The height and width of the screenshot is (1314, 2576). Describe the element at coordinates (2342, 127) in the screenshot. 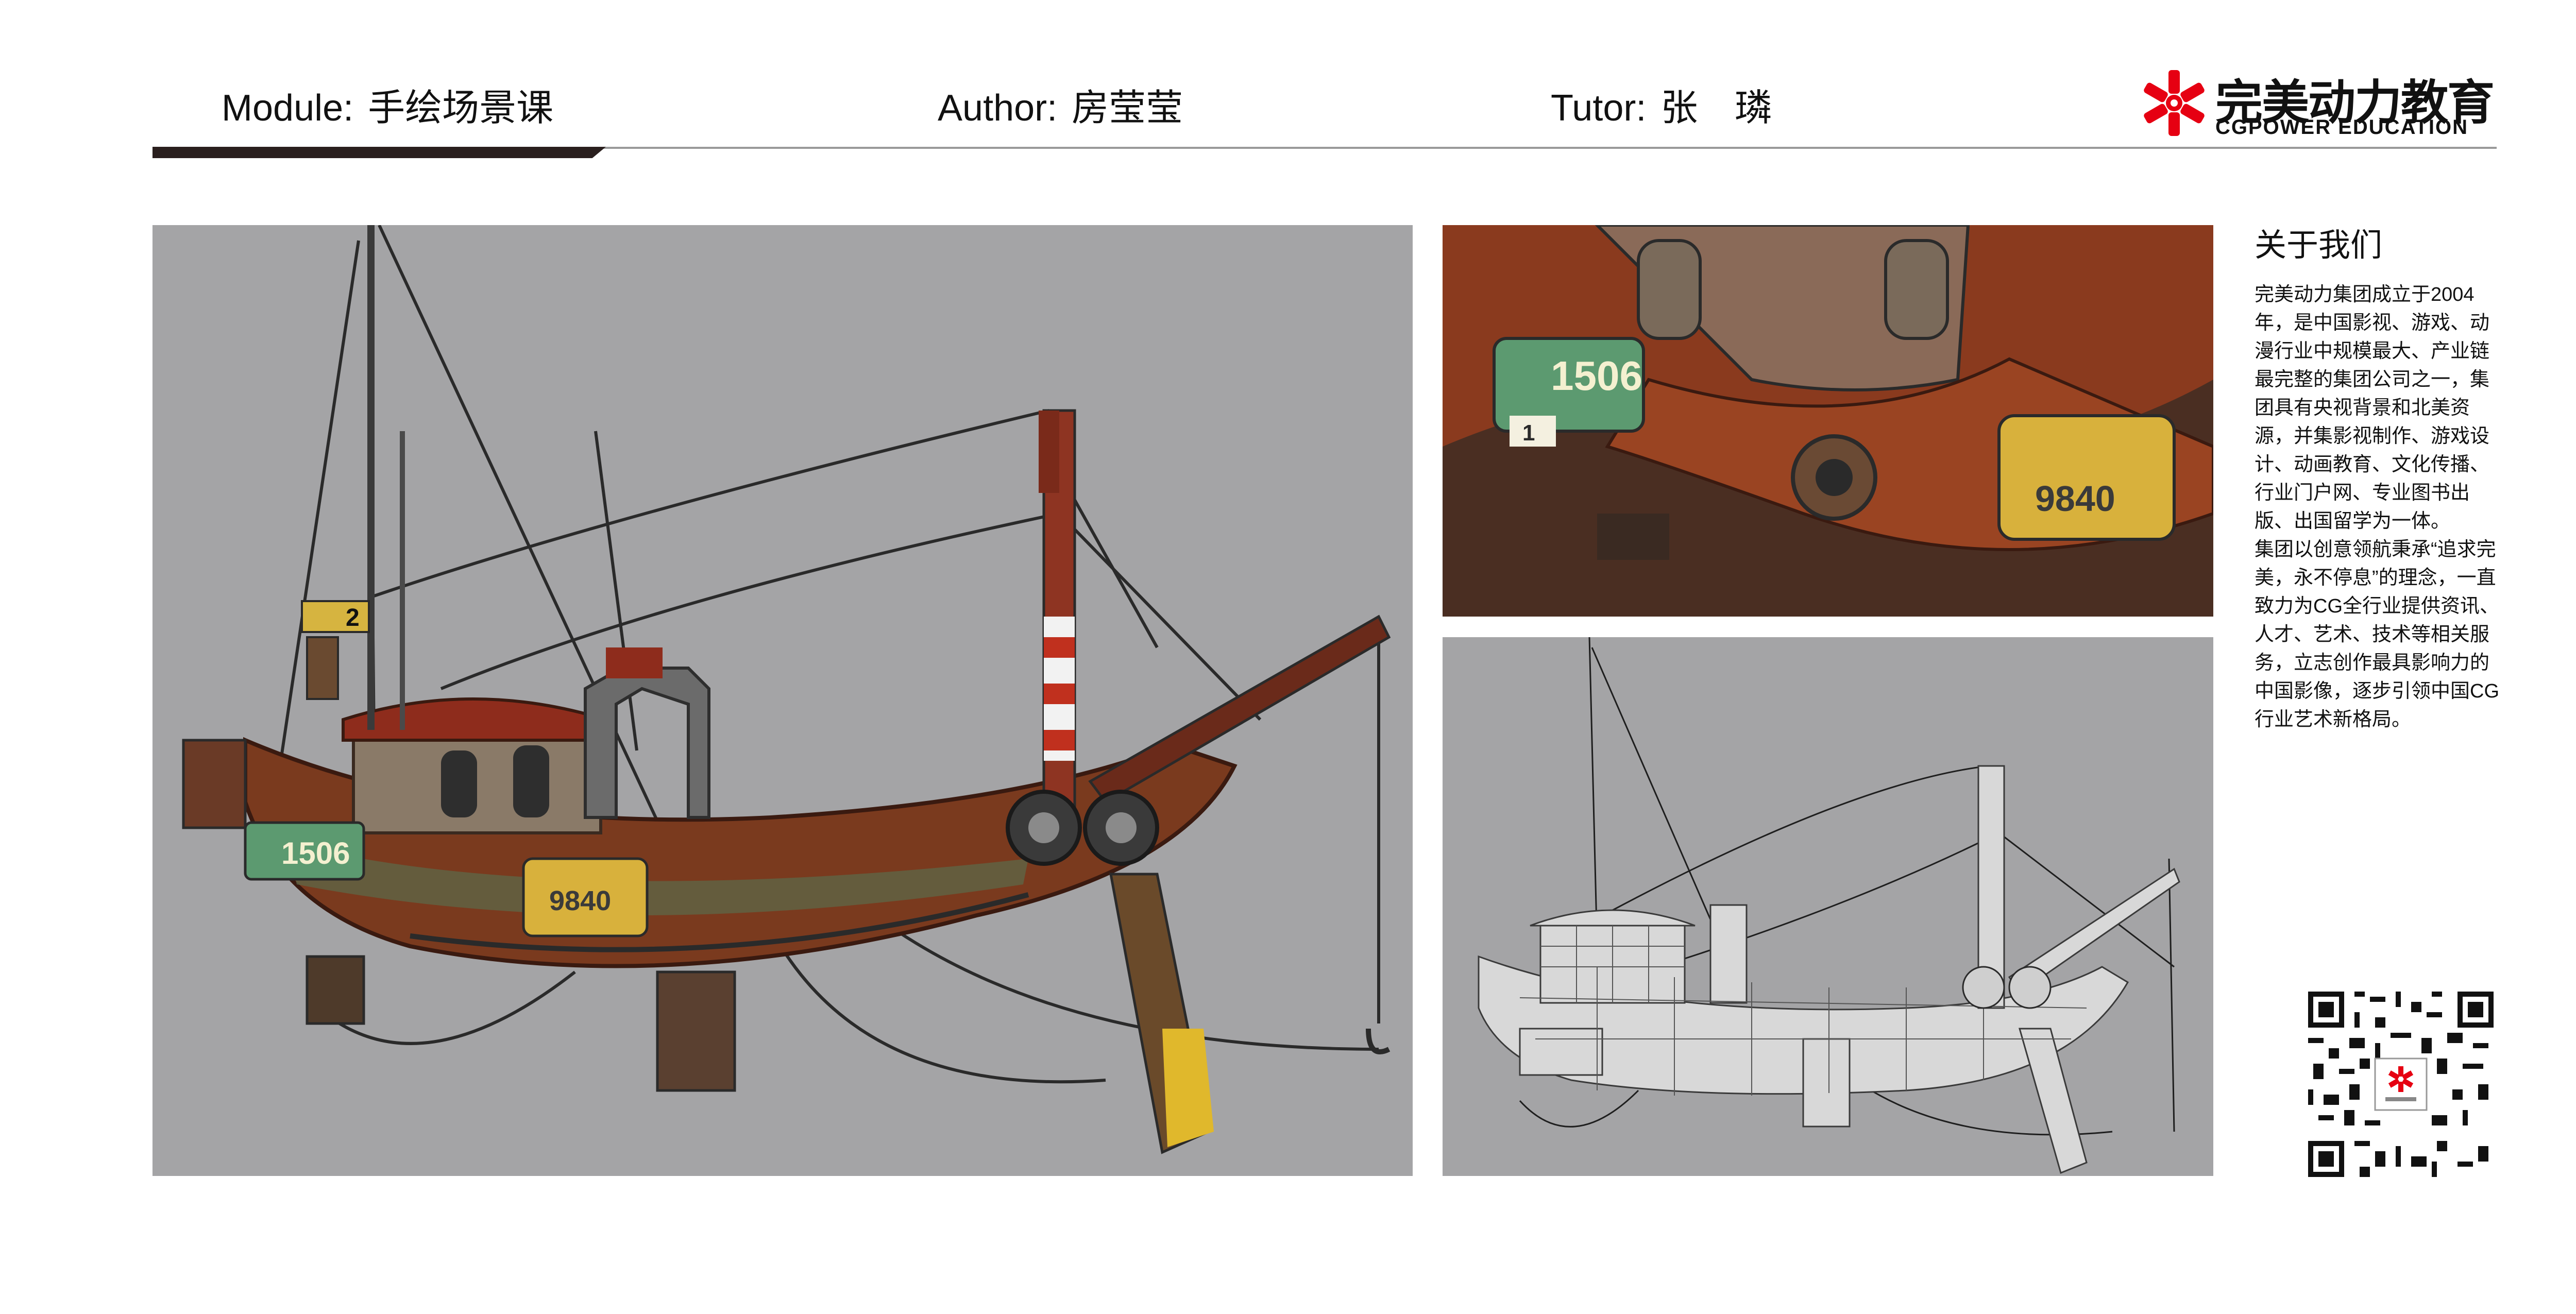

I see `logo-english-name: CGPOWER EDUCATION` at that location.